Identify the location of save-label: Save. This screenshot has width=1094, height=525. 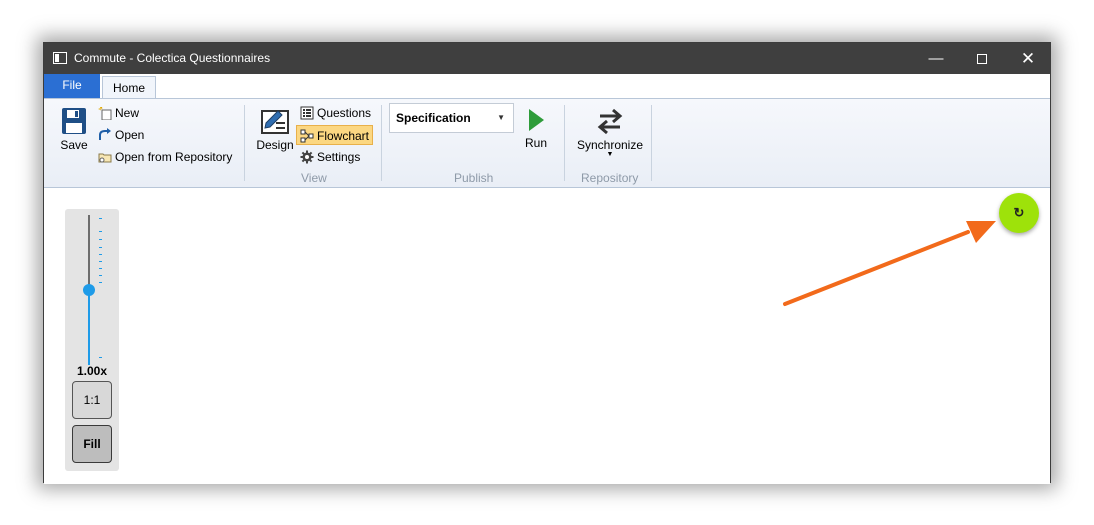
(74, 145).